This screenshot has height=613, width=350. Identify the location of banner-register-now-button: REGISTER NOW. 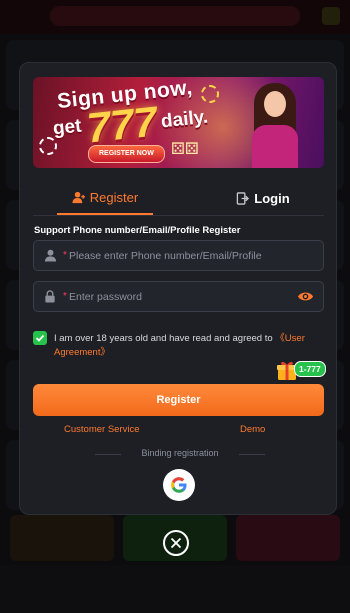
(126, 154).